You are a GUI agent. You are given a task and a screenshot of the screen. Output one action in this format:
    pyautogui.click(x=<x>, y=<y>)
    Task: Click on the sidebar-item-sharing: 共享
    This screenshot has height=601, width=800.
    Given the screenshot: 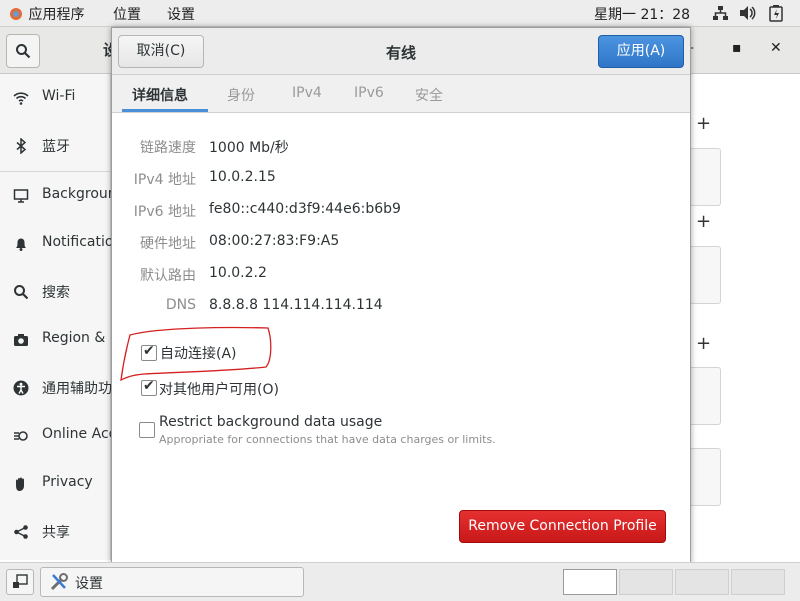 What is the action you would take?
    pyautogui.click(x=55, y=532)
    